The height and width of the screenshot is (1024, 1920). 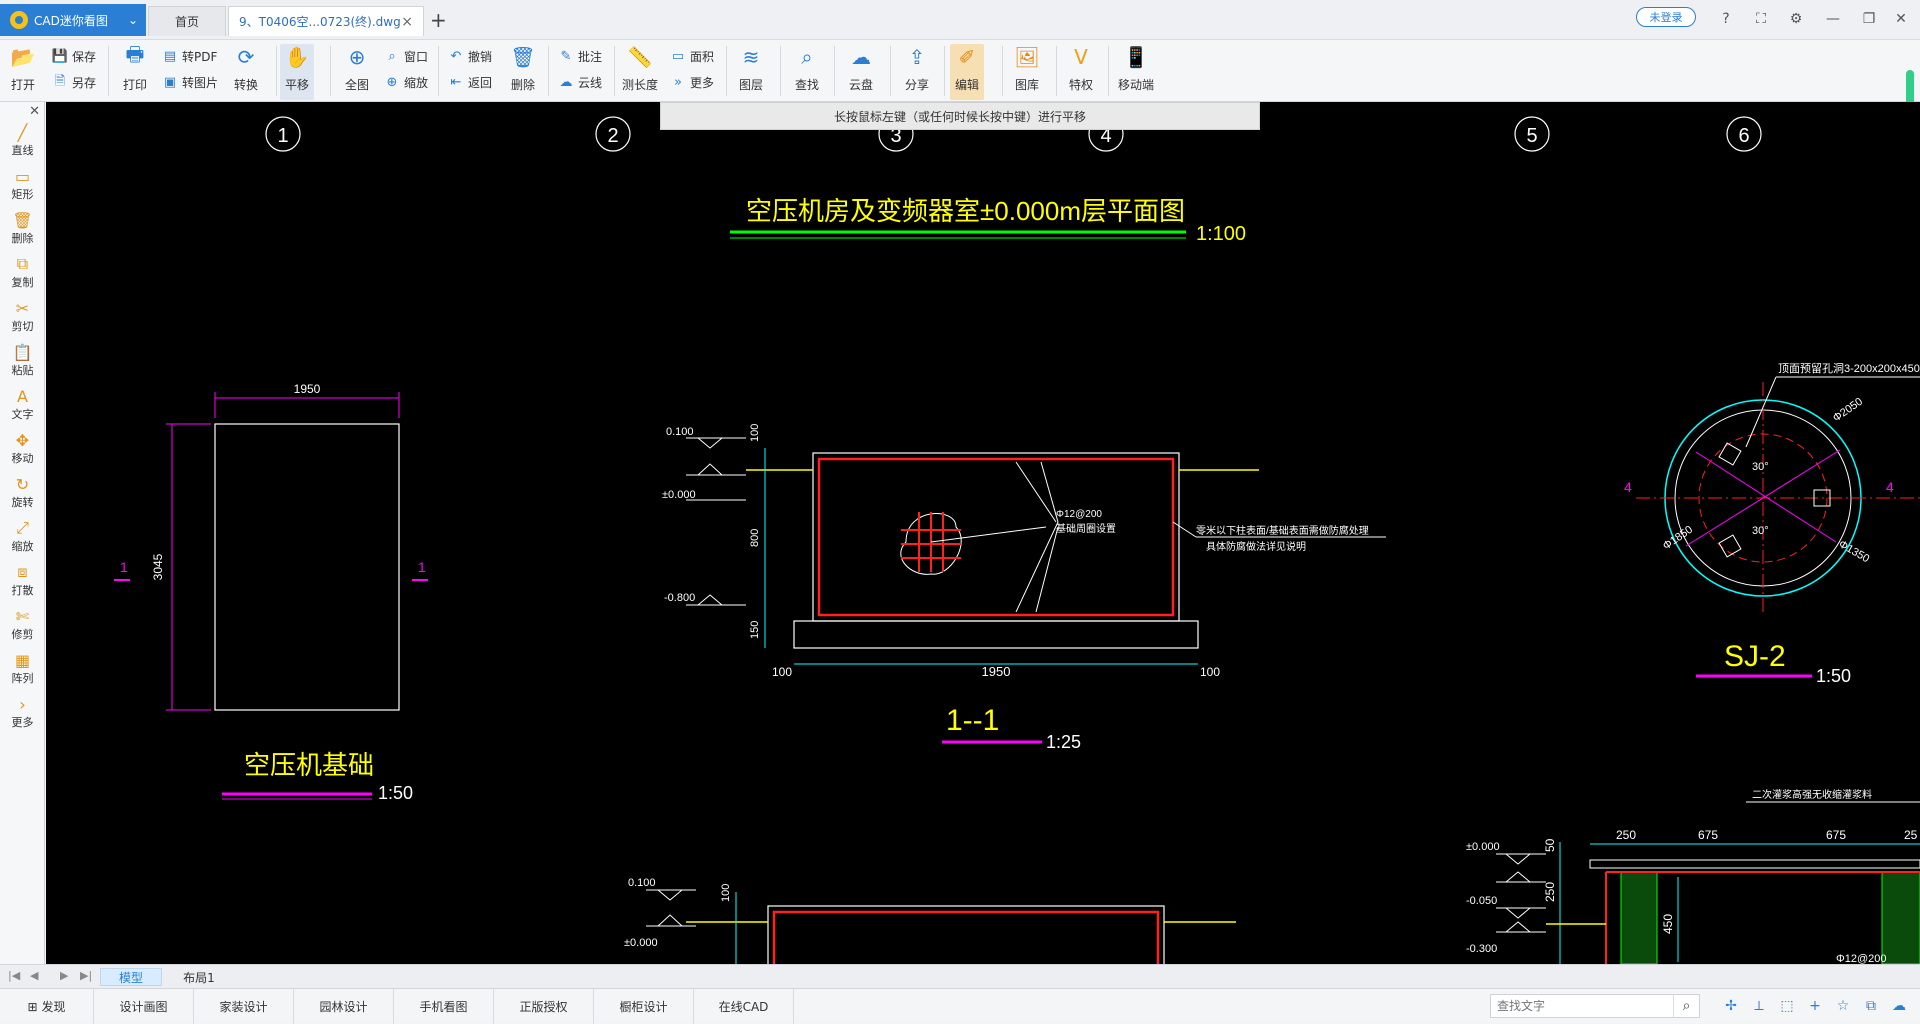 I want to click on link-garden-design: 园林设计, so click(x=344, y=1006).